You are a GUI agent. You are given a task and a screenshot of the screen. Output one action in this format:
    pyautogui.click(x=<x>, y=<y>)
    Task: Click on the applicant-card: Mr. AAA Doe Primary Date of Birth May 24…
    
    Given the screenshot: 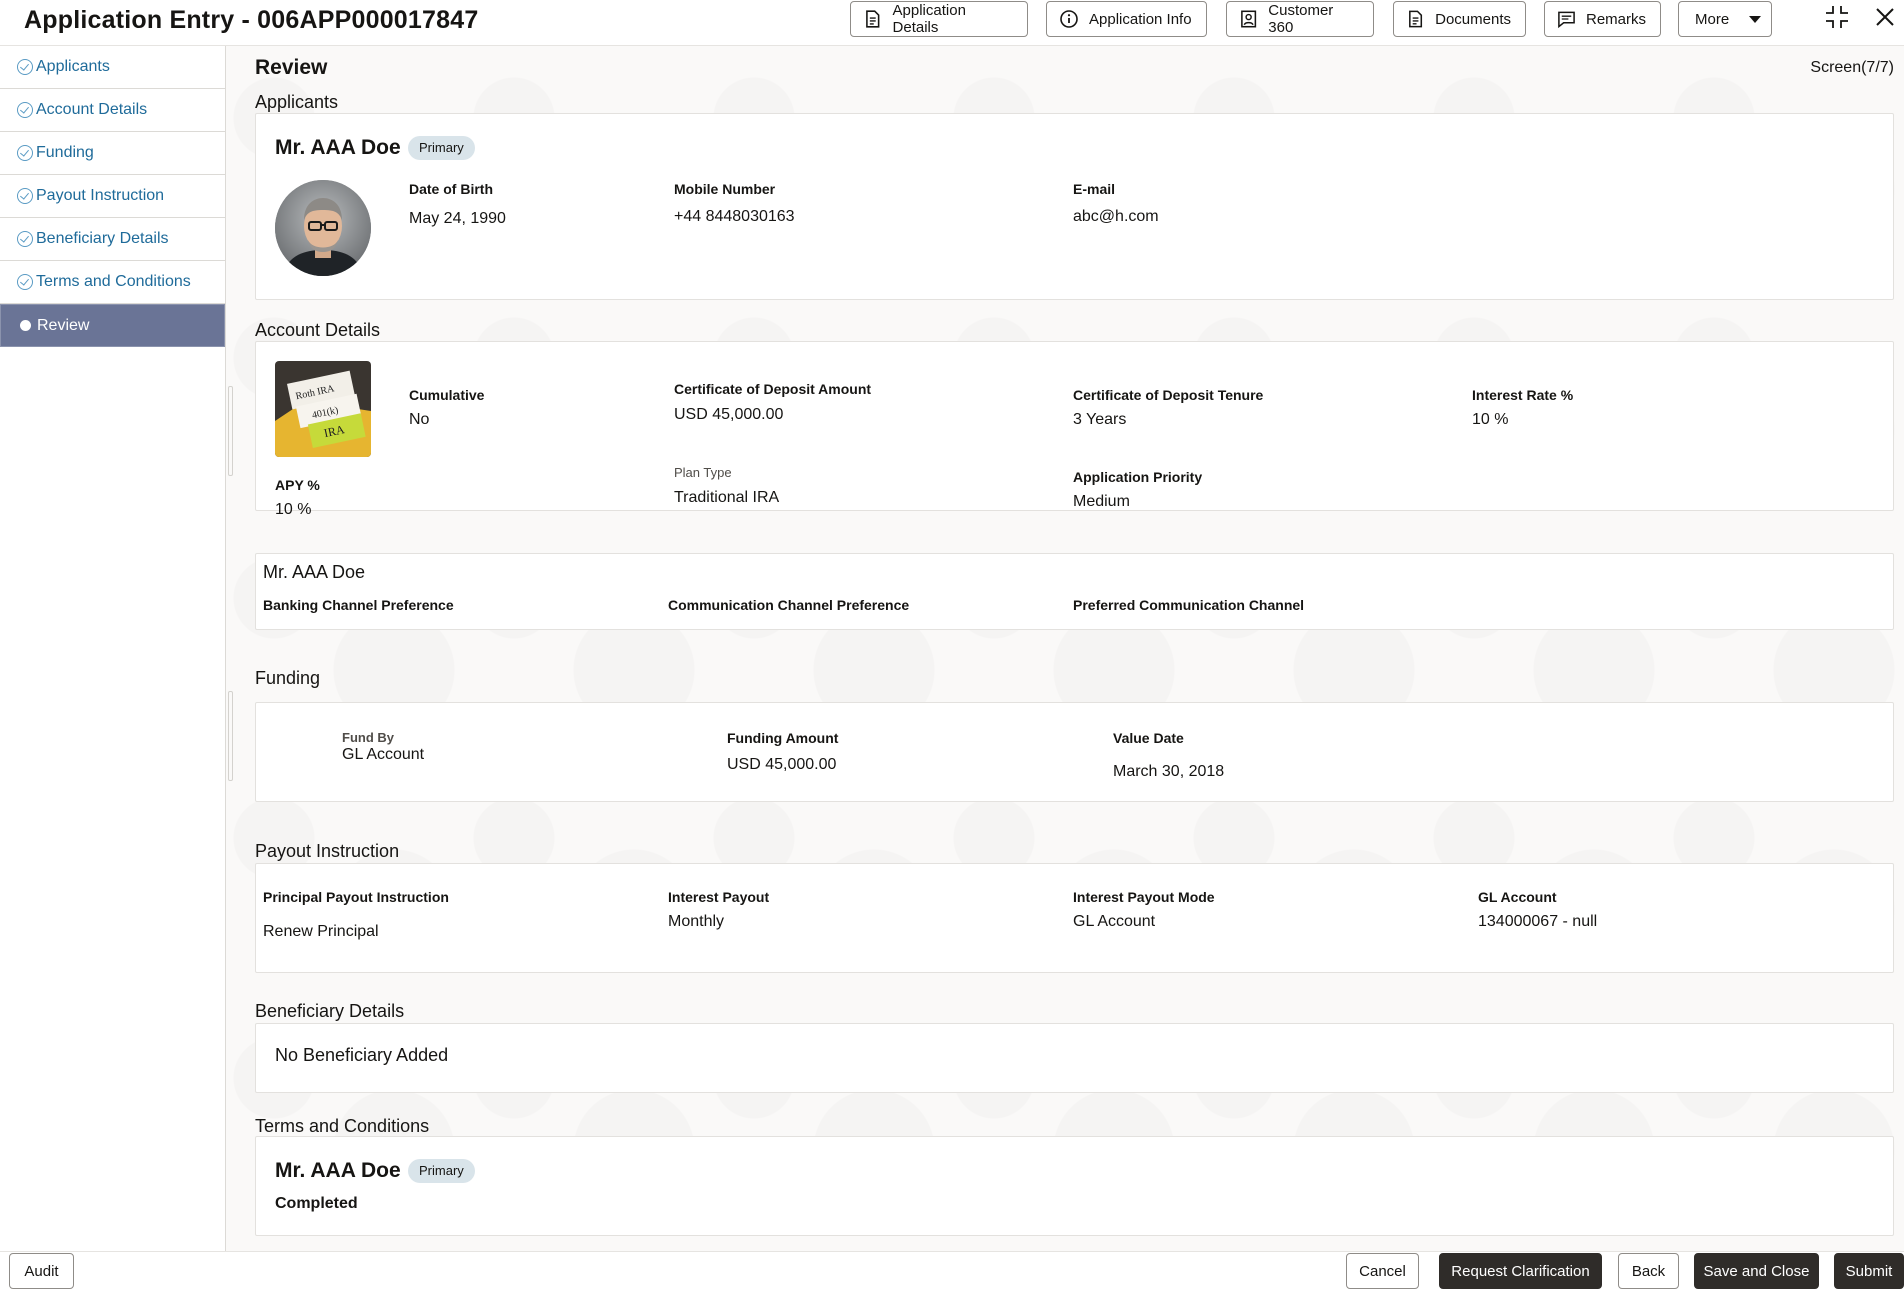 What is the action you would take?
    pyautogui.click(x=1074, y=206)
    